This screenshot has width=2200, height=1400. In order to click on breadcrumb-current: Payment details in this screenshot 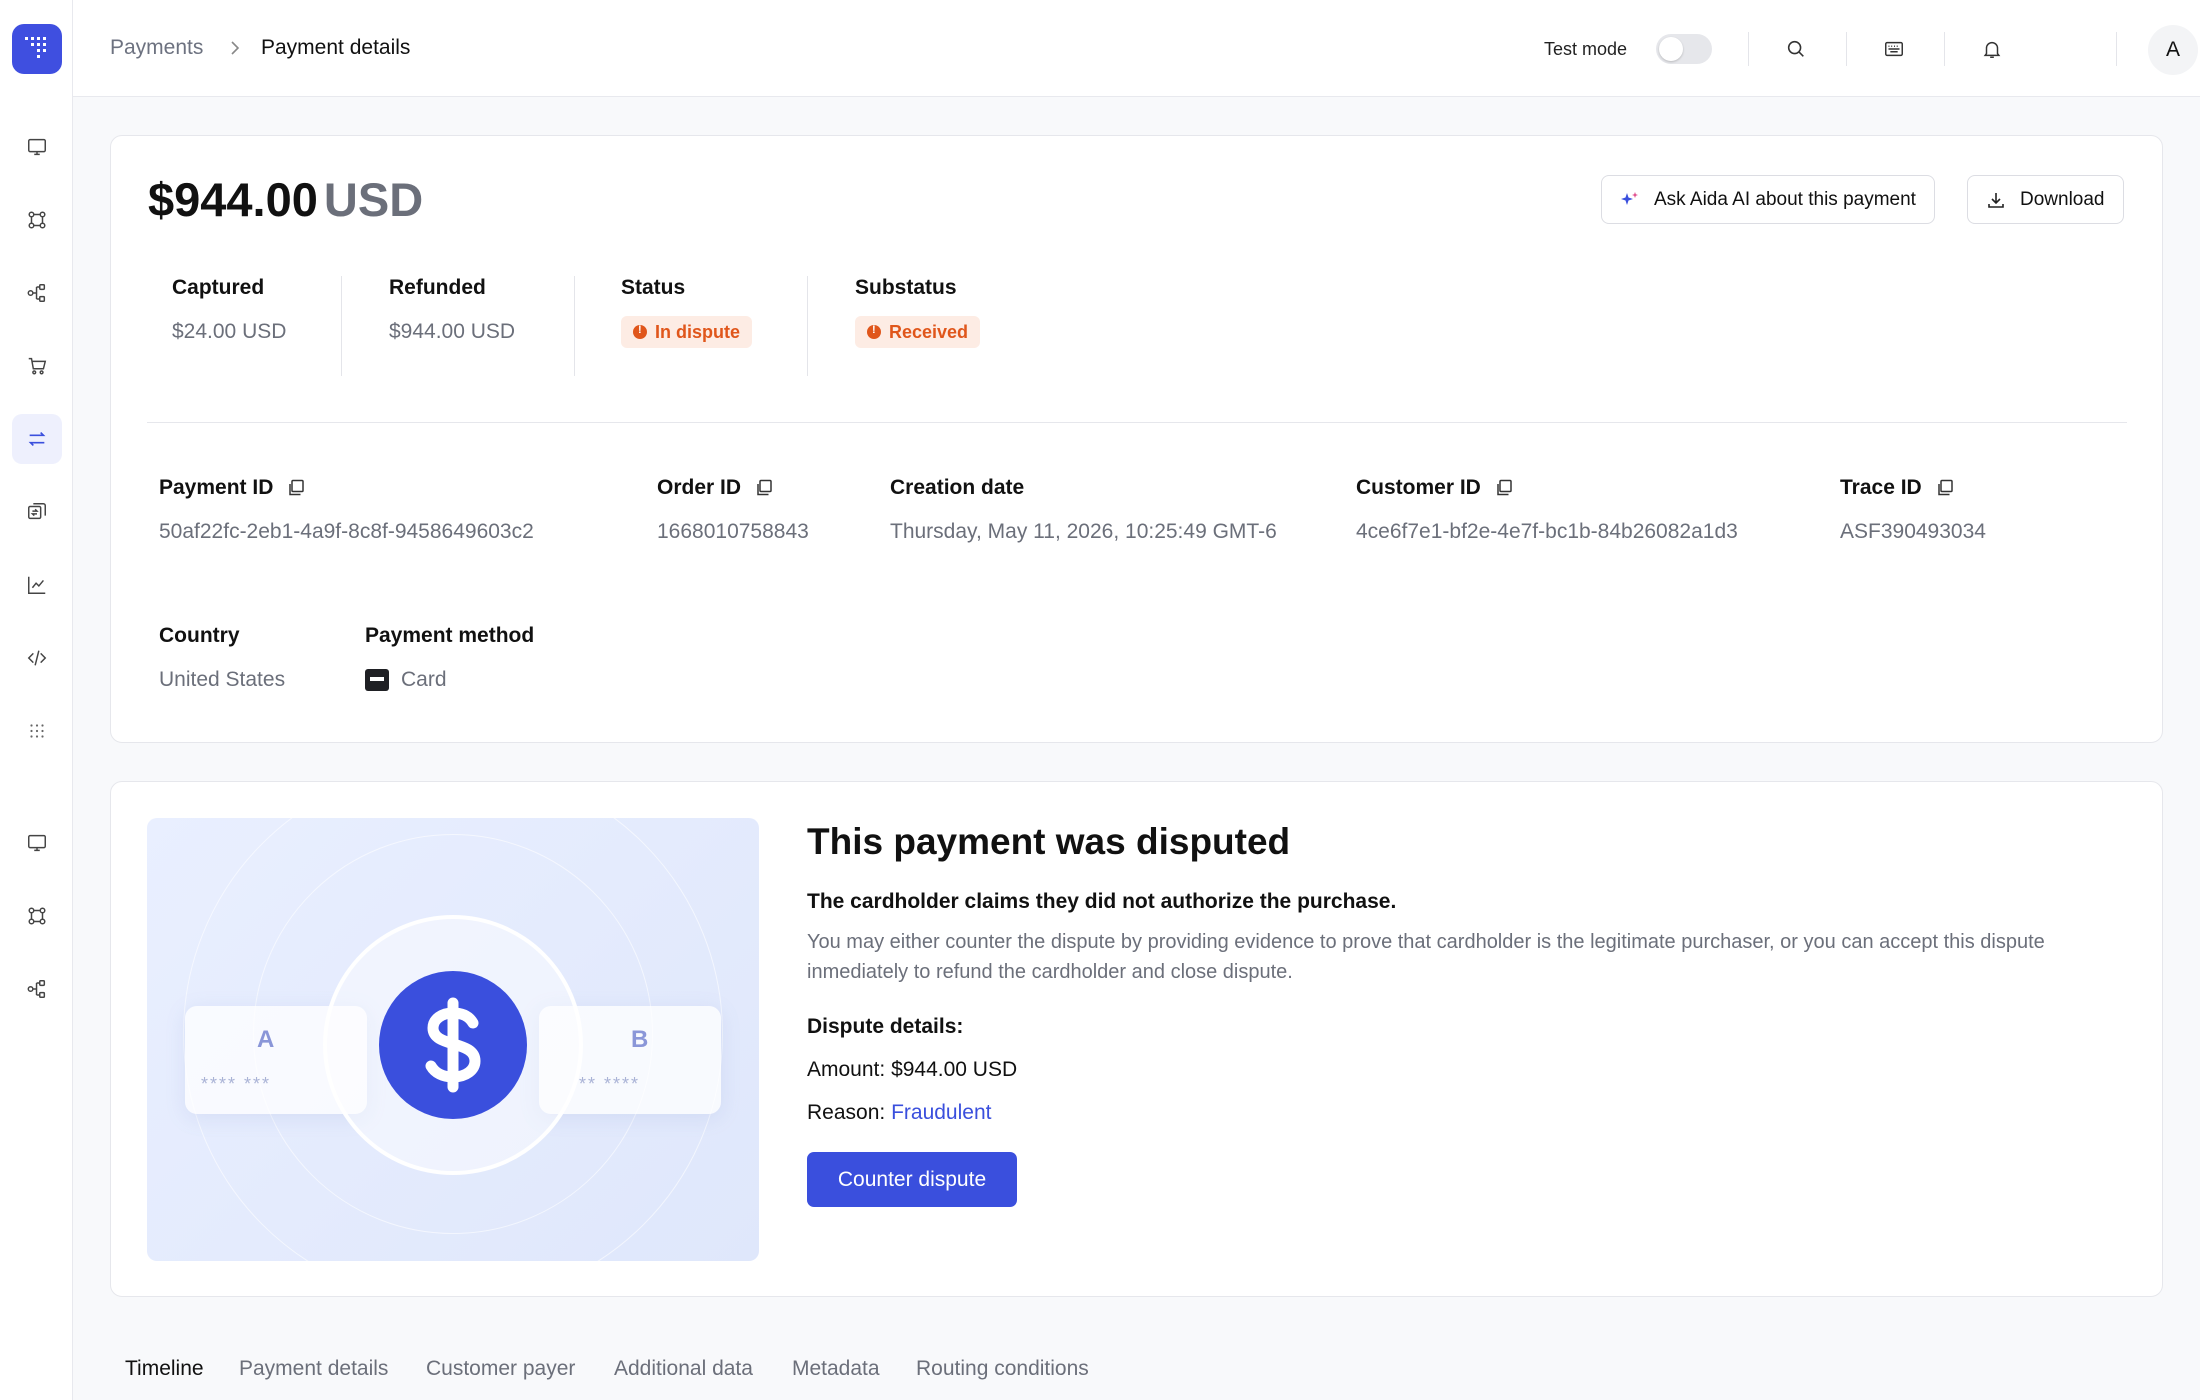, I will do `click(336, 47)`.